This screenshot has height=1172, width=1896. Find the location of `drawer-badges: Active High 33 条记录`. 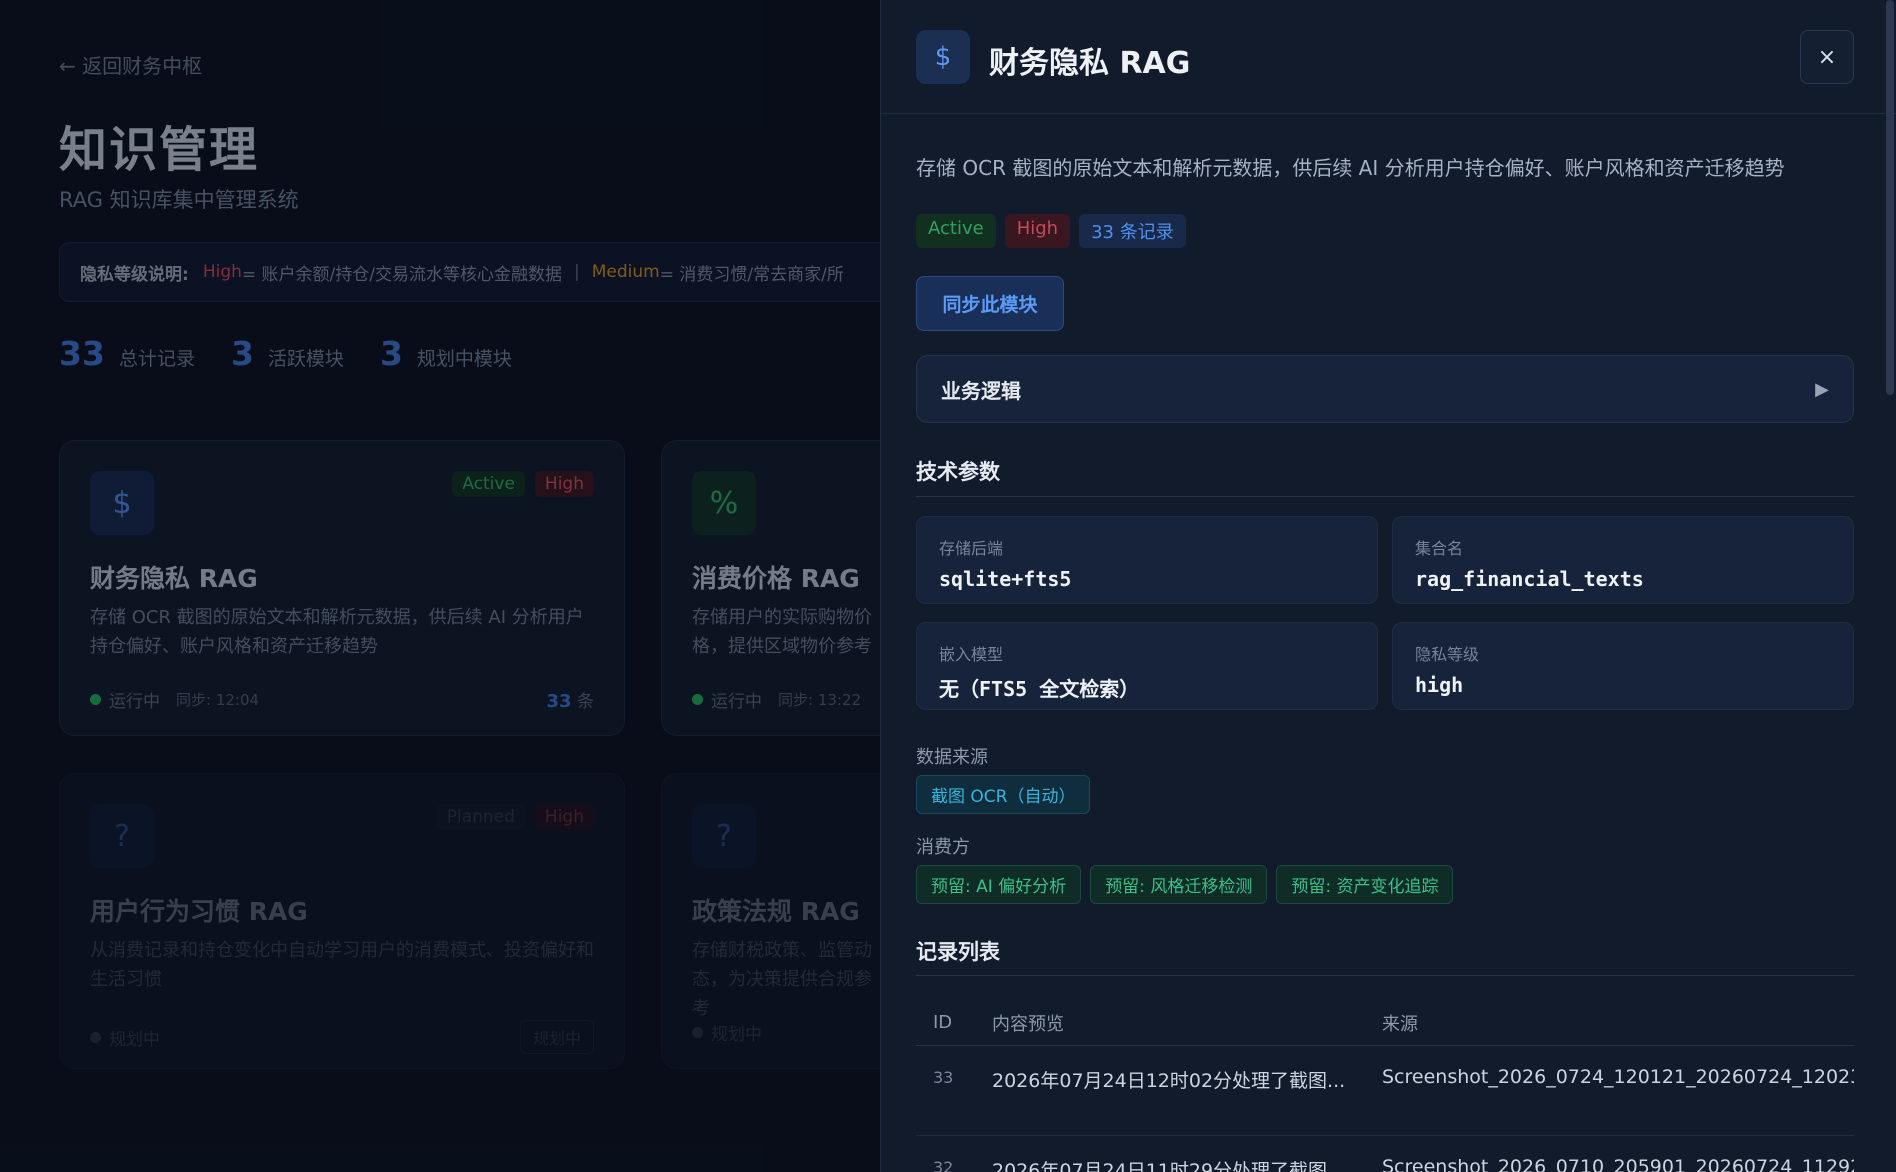

drawer-badges: Active High 33 条记录 is located at coordinates (1051, 231).